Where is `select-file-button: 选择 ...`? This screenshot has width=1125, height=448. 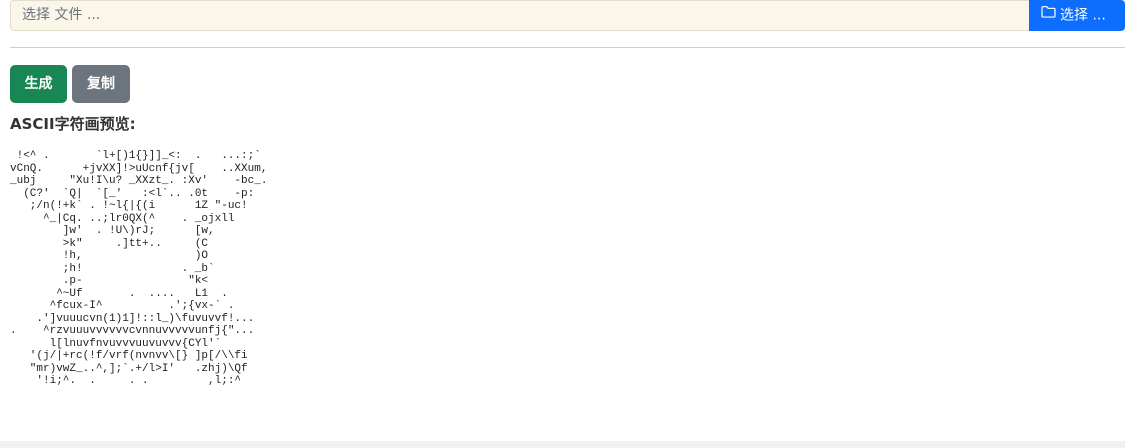 select-file-button: 选择 ... is located at coordinates (1077, 15).